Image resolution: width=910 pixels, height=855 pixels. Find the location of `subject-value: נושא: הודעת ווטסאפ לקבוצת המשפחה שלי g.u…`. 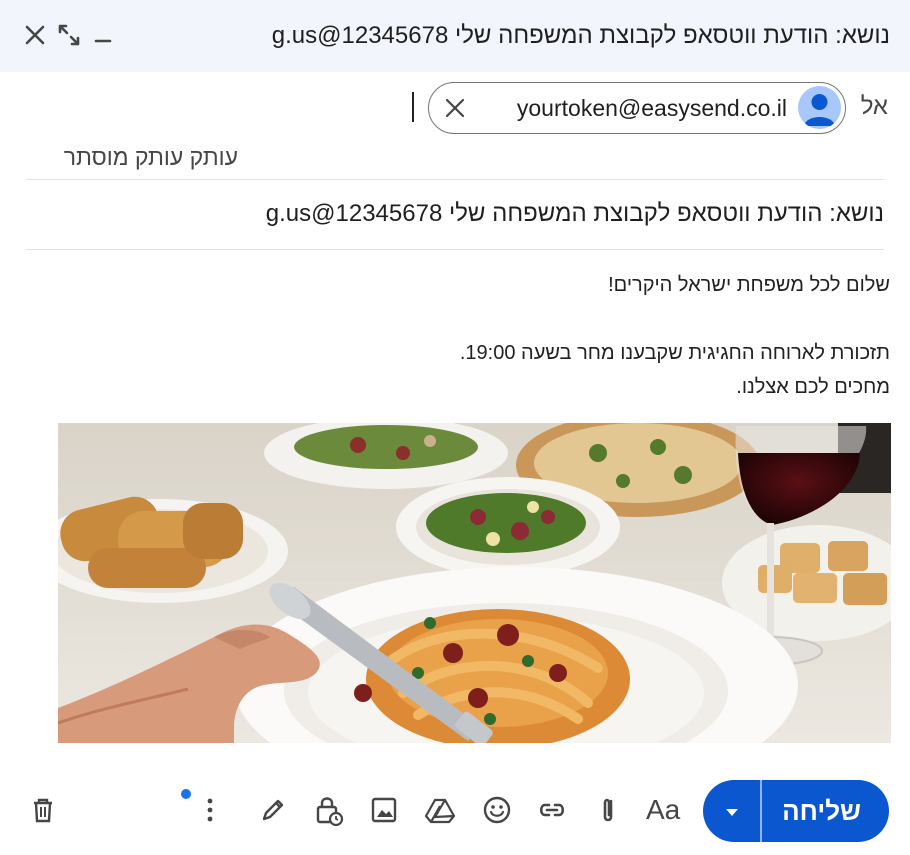

subject-value: נושא: הודעת ווטסאפ לקבוצת המשפחה שלי g.u… is located at coordinates (574, 213).